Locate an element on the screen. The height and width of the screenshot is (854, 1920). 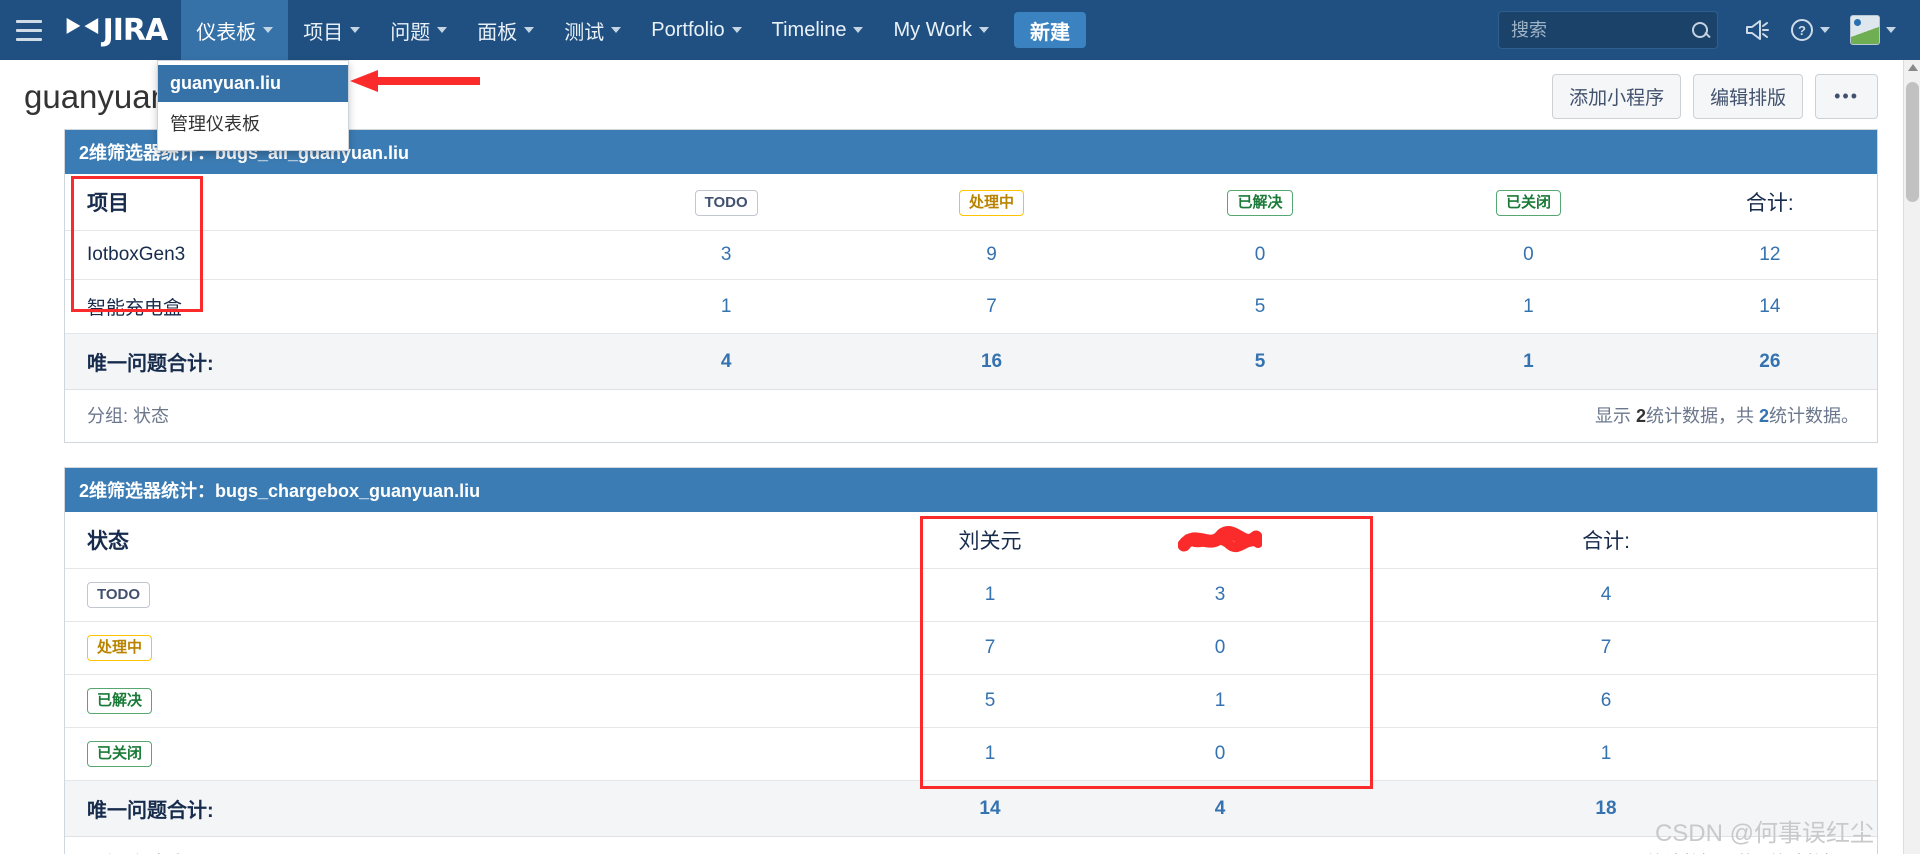
cell-row-total: 1 is located at coordinates (1606, 754).